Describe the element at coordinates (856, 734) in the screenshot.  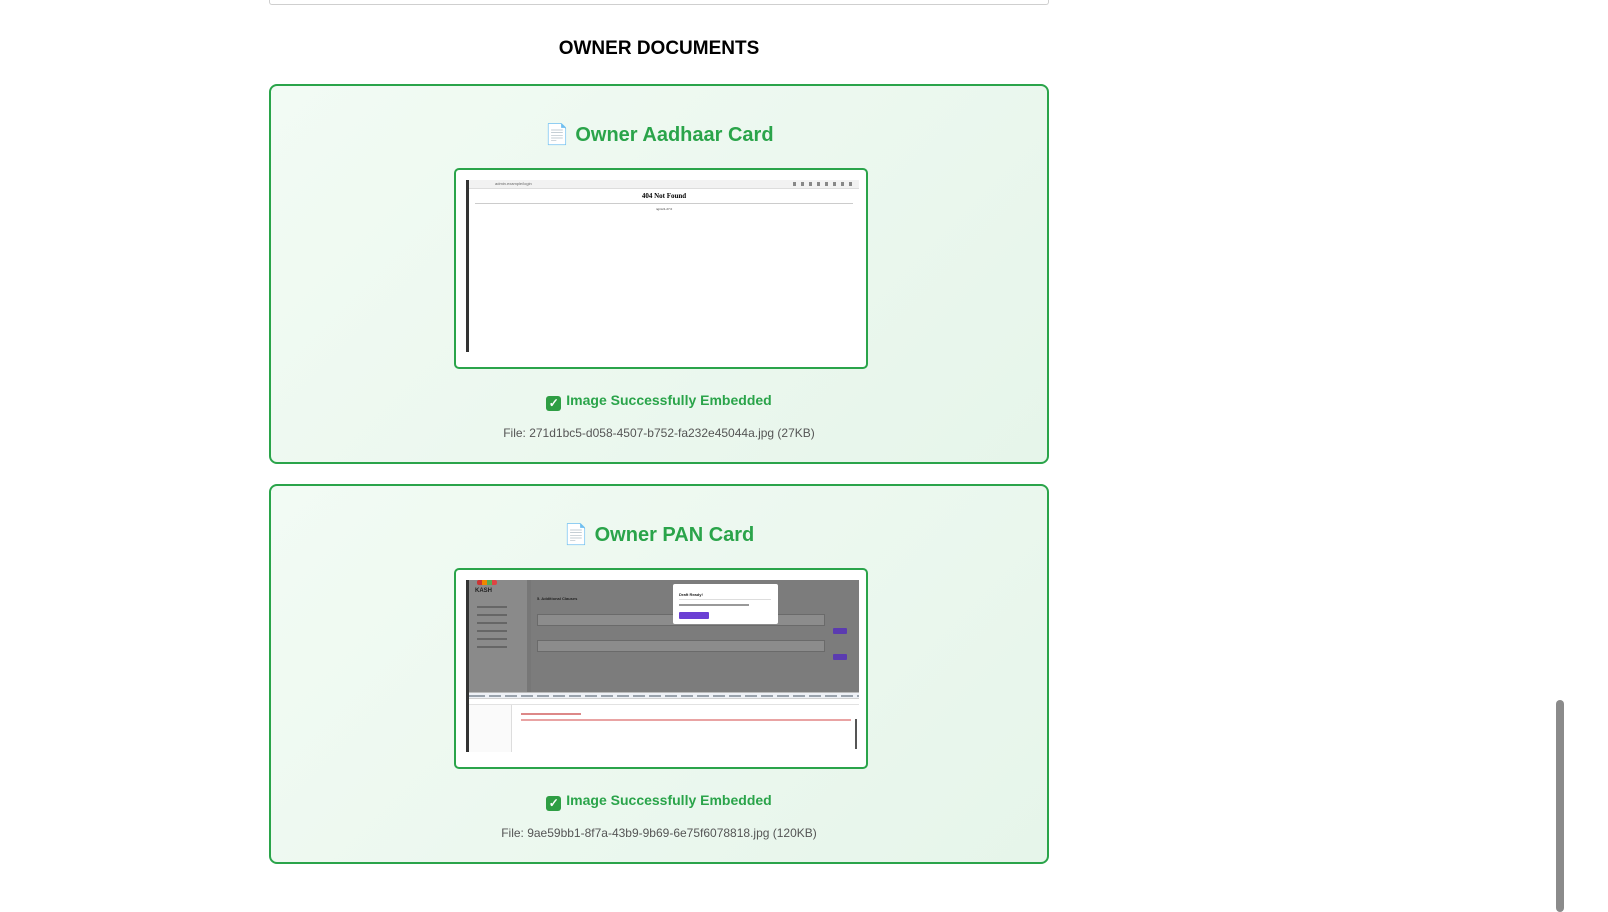
I see `devtools-scrollbar` at that location.